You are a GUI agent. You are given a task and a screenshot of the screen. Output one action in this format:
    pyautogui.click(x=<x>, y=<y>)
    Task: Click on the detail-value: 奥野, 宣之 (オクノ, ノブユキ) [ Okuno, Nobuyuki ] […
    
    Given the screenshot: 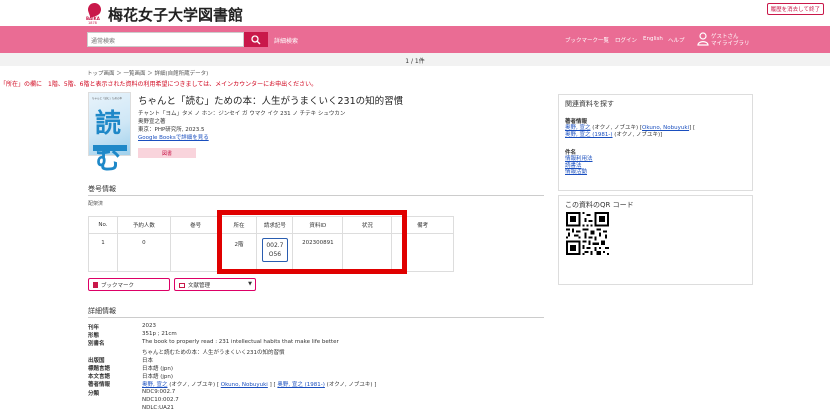 What is the action you would take?
    pyautogui.click(x=259, y=384)
    